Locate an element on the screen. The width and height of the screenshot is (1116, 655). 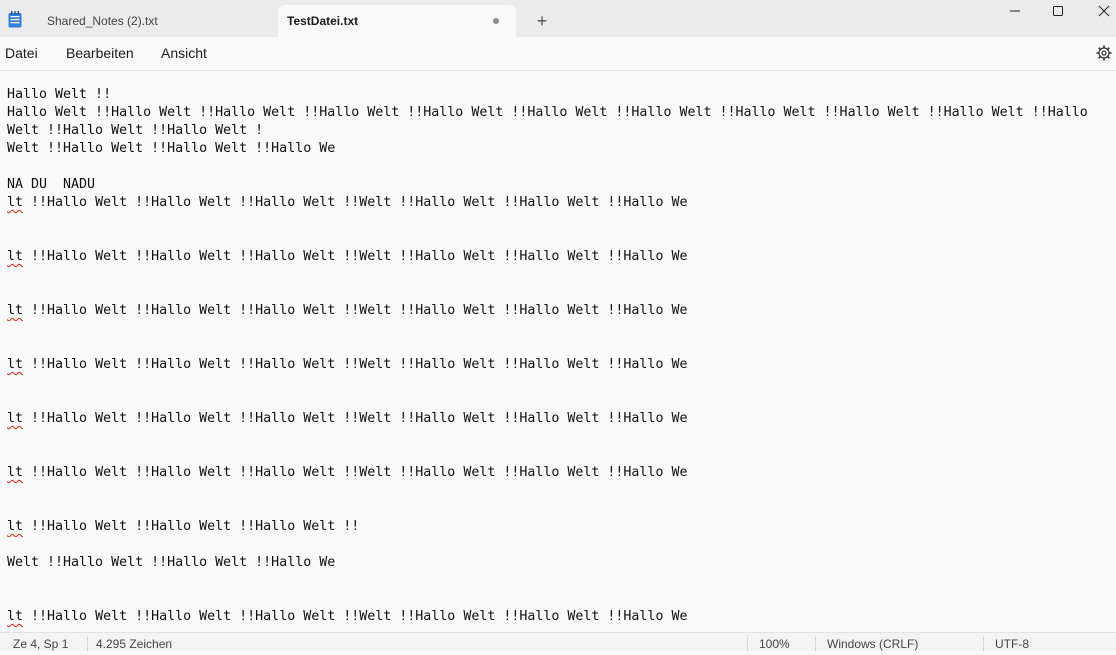
menu-view: Ansicht is located at coordinates (184, 53).